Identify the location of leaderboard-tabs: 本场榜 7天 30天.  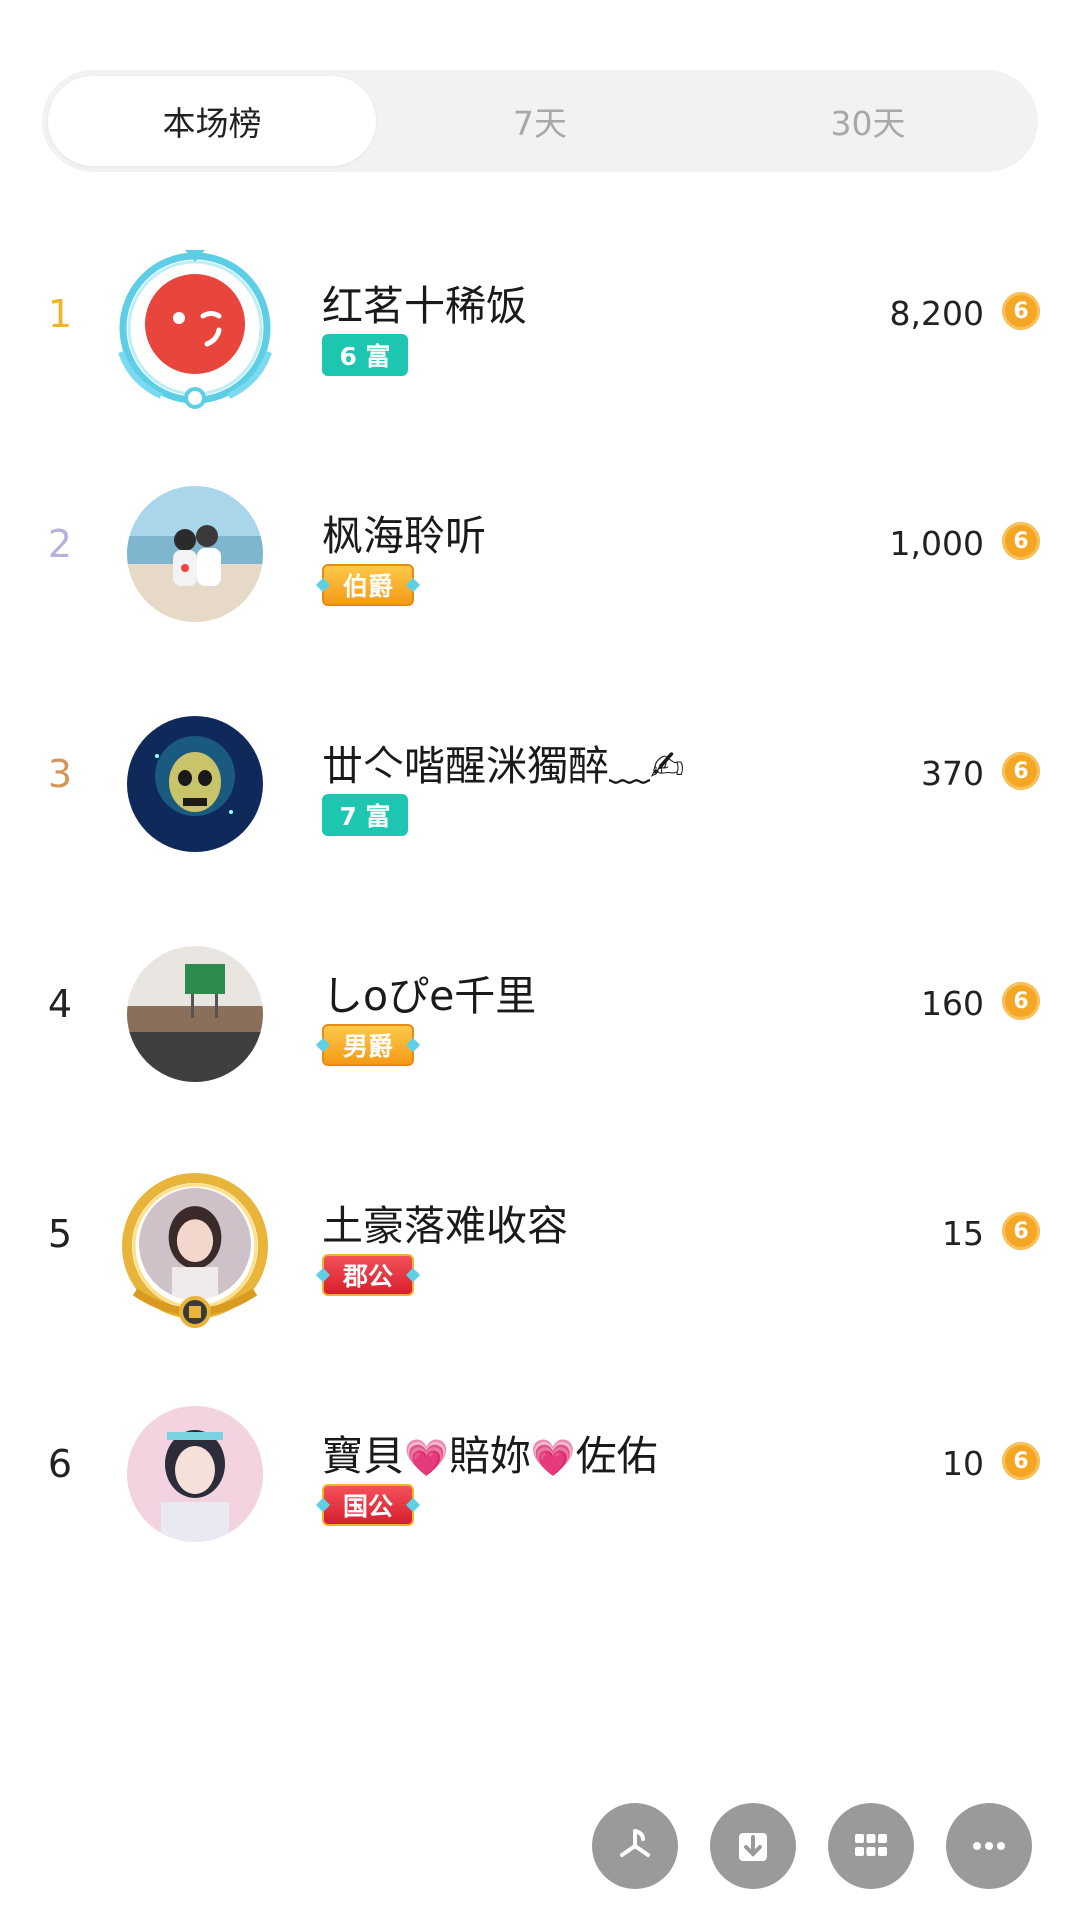
(540, 121).